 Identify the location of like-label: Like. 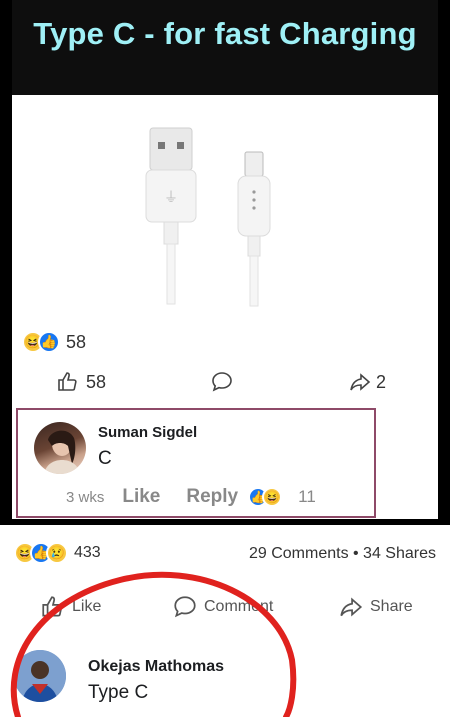
(87, 606).